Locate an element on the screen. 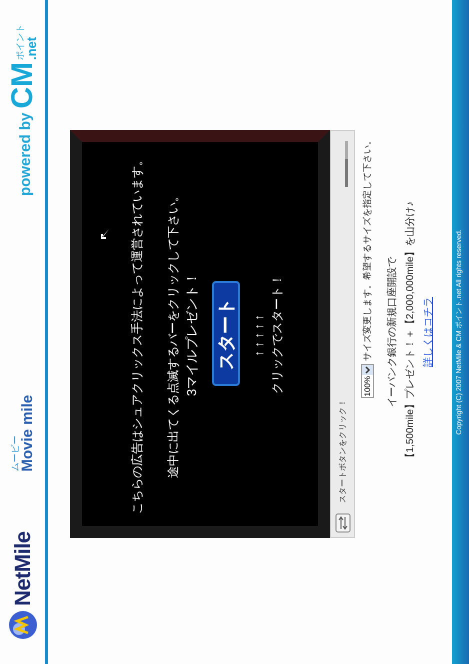  start-button: スタート is located at coordinates (226, 334).